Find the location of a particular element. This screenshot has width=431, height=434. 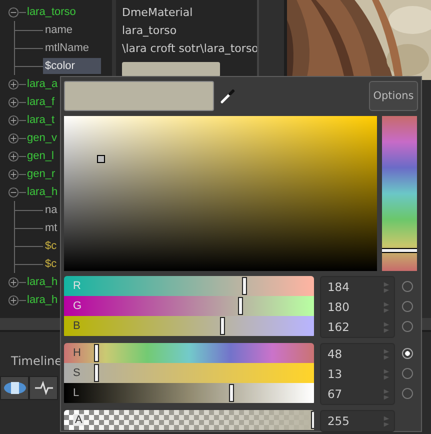

tree-item: lara_f is located at coordinates (41, 102).